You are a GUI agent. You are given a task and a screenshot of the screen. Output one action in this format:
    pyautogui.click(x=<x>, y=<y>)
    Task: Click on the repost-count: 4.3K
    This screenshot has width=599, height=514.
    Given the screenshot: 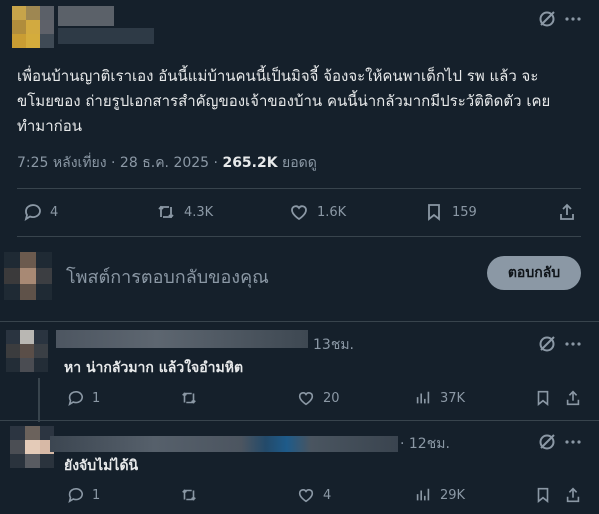 What is the action you would take?
    pyautogui.click(x=199, y=212)
    